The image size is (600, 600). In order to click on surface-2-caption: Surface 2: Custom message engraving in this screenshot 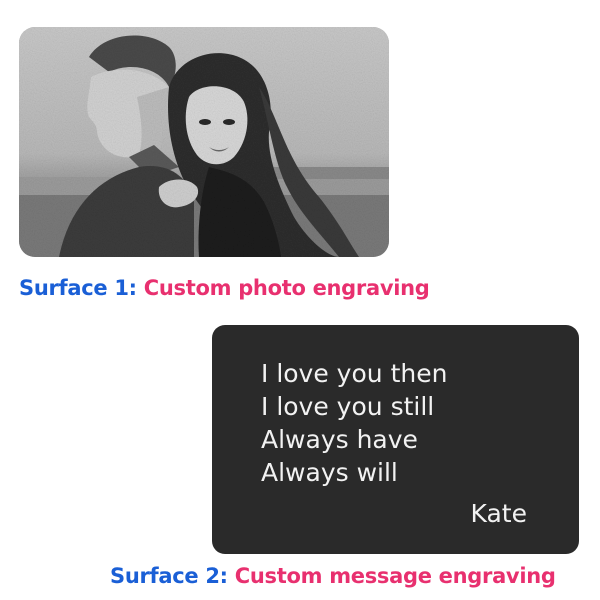, I will do `click(333, 576)`.